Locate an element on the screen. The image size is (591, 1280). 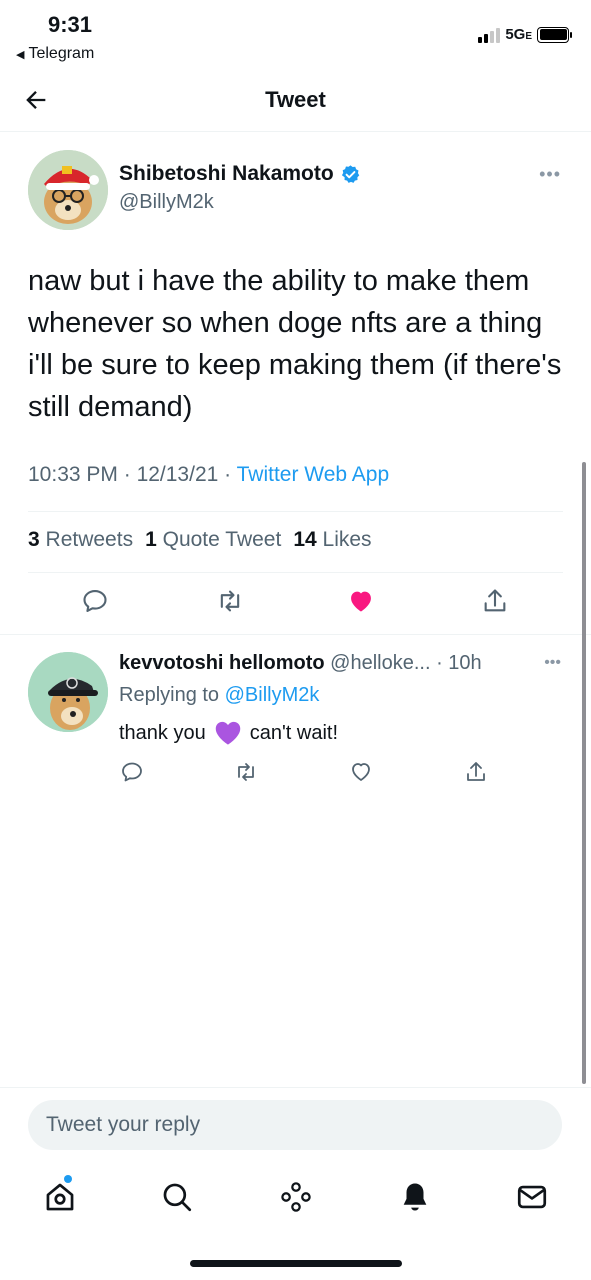
author-avatar is located at coordinates (68, 190).